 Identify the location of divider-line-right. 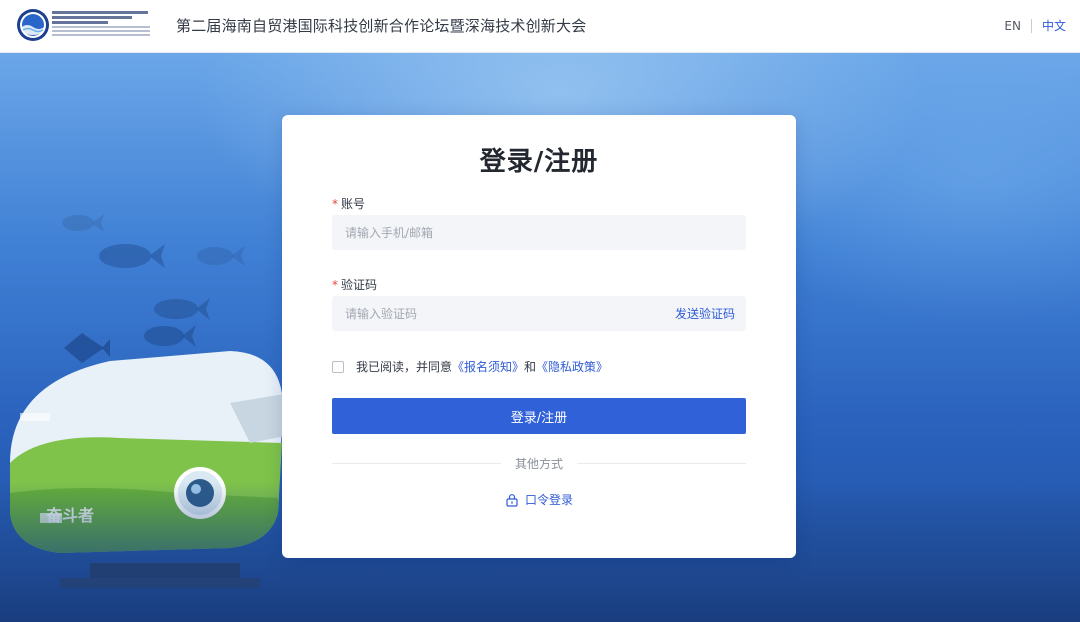
(662, 463).